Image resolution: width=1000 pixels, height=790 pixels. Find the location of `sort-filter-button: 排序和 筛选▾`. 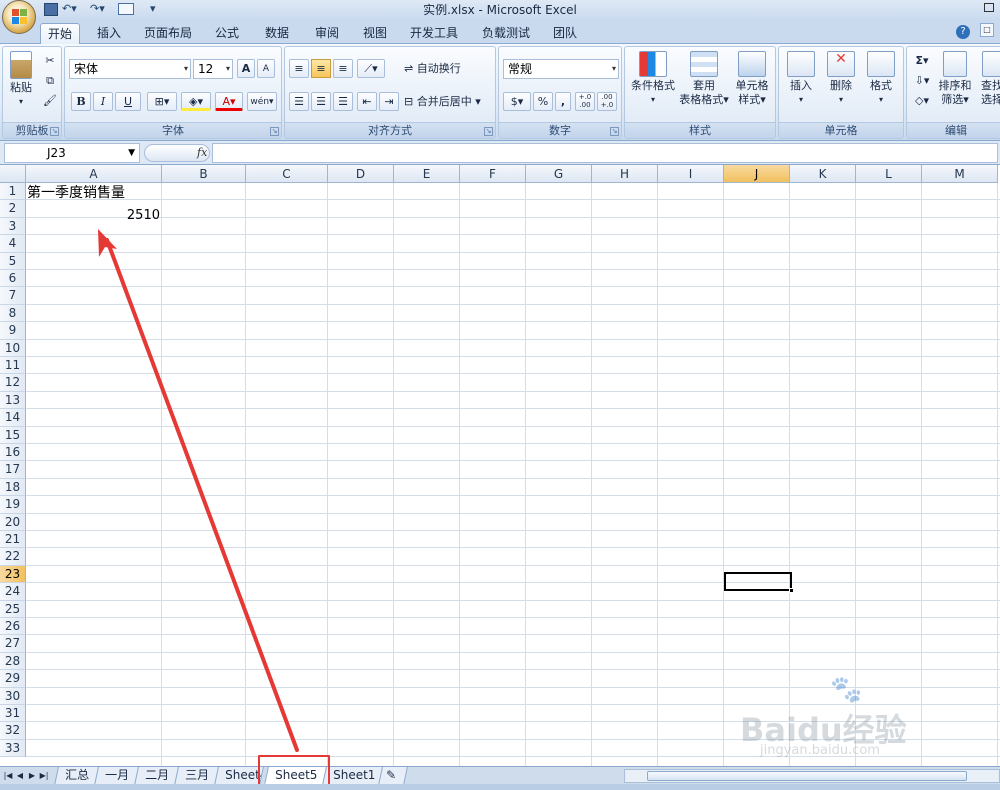

sort-filter-button: 排序和 筛选▾ is located at coordinates (955, 79).